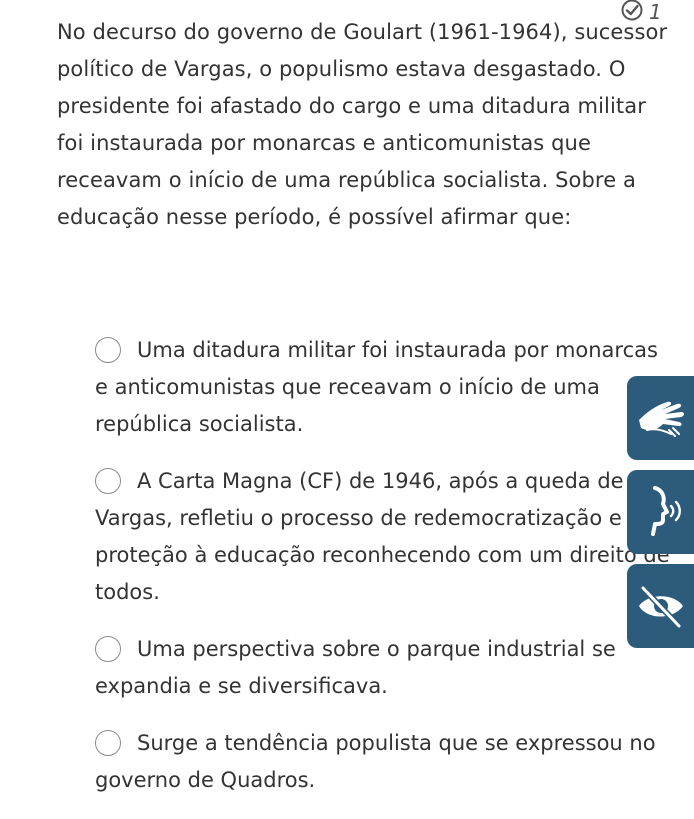  I want to click on eye-slash-icon, so click(661, 606).